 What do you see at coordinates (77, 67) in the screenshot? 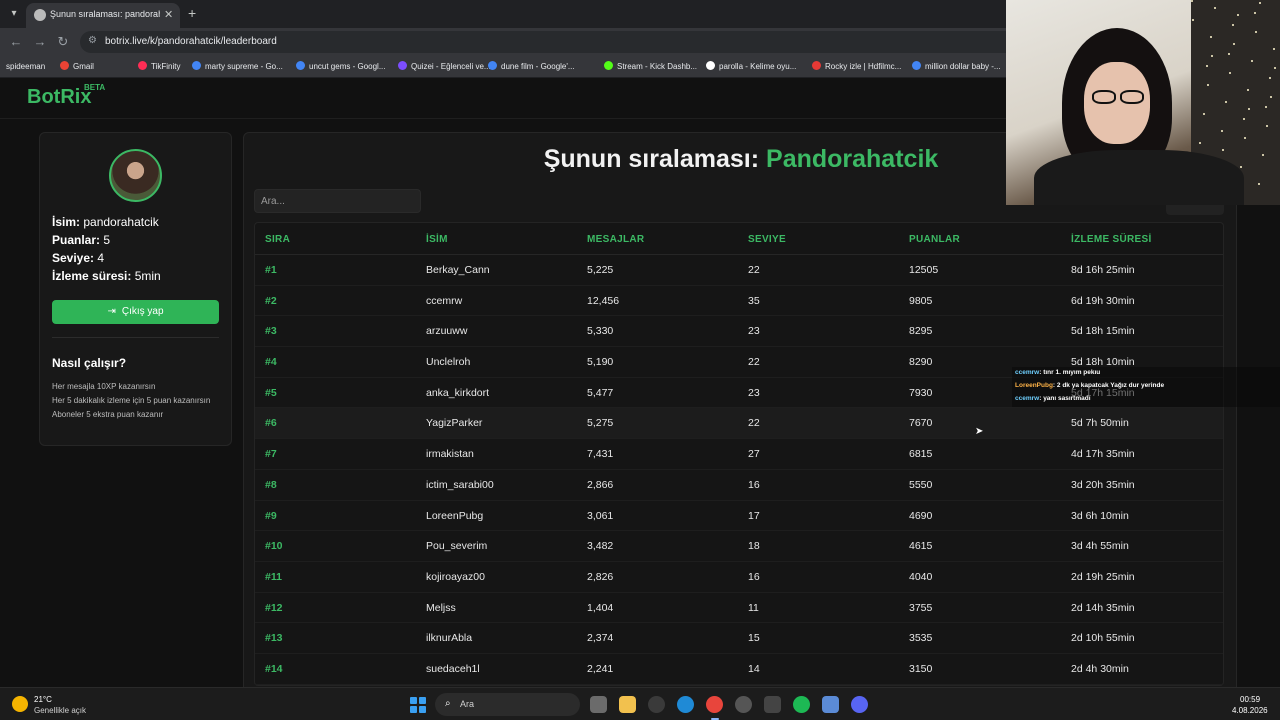
I see `bookmark-item: Gmail` at bounding box center [77, 67].